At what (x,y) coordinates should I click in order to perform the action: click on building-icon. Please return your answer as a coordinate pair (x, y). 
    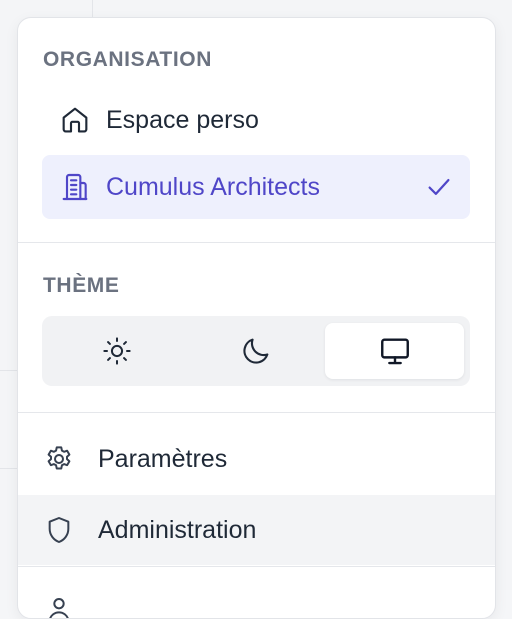
    Looking at the image, I should click on (75, 187).